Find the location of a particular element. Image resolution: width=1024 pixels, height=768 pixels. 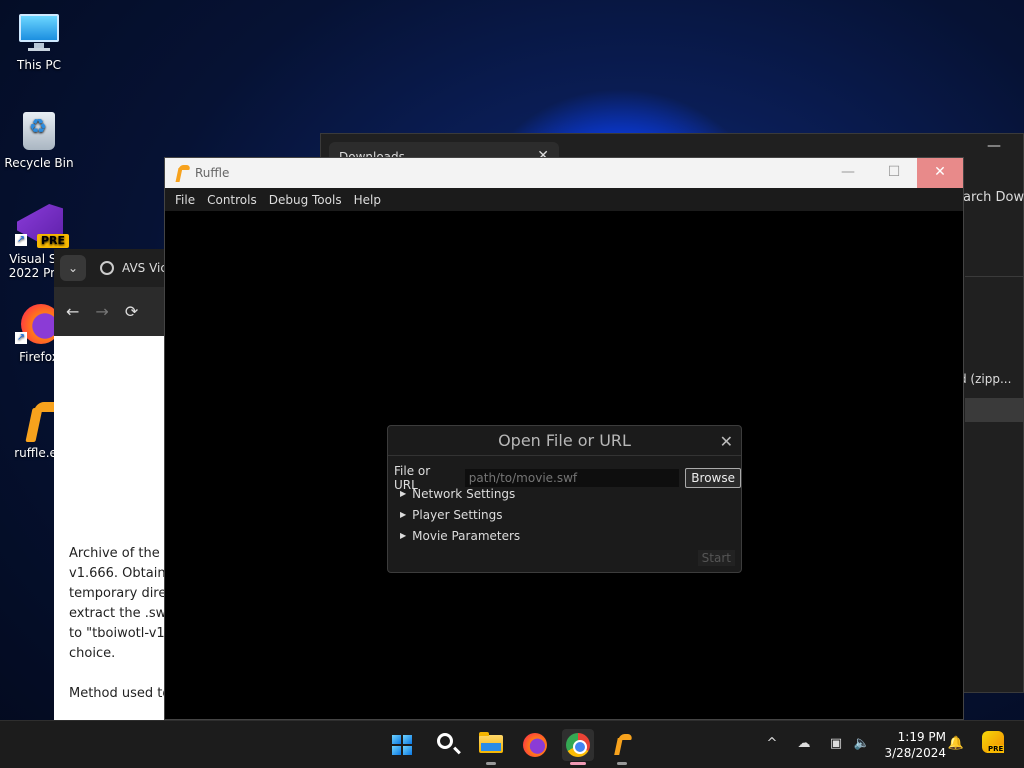

onedrive-offline-icon: ☁ is located at coordinates (804, 744).